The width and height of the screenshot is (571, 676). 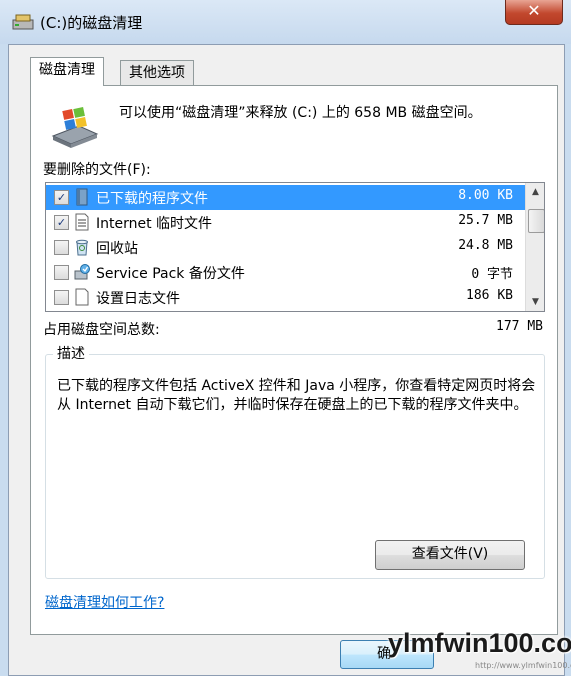 What do you see at coordinates (97, 170) in the screenshot?
I see `files-to-delete-label: 要删除的文件(F):` at bounding box center [97, 170].